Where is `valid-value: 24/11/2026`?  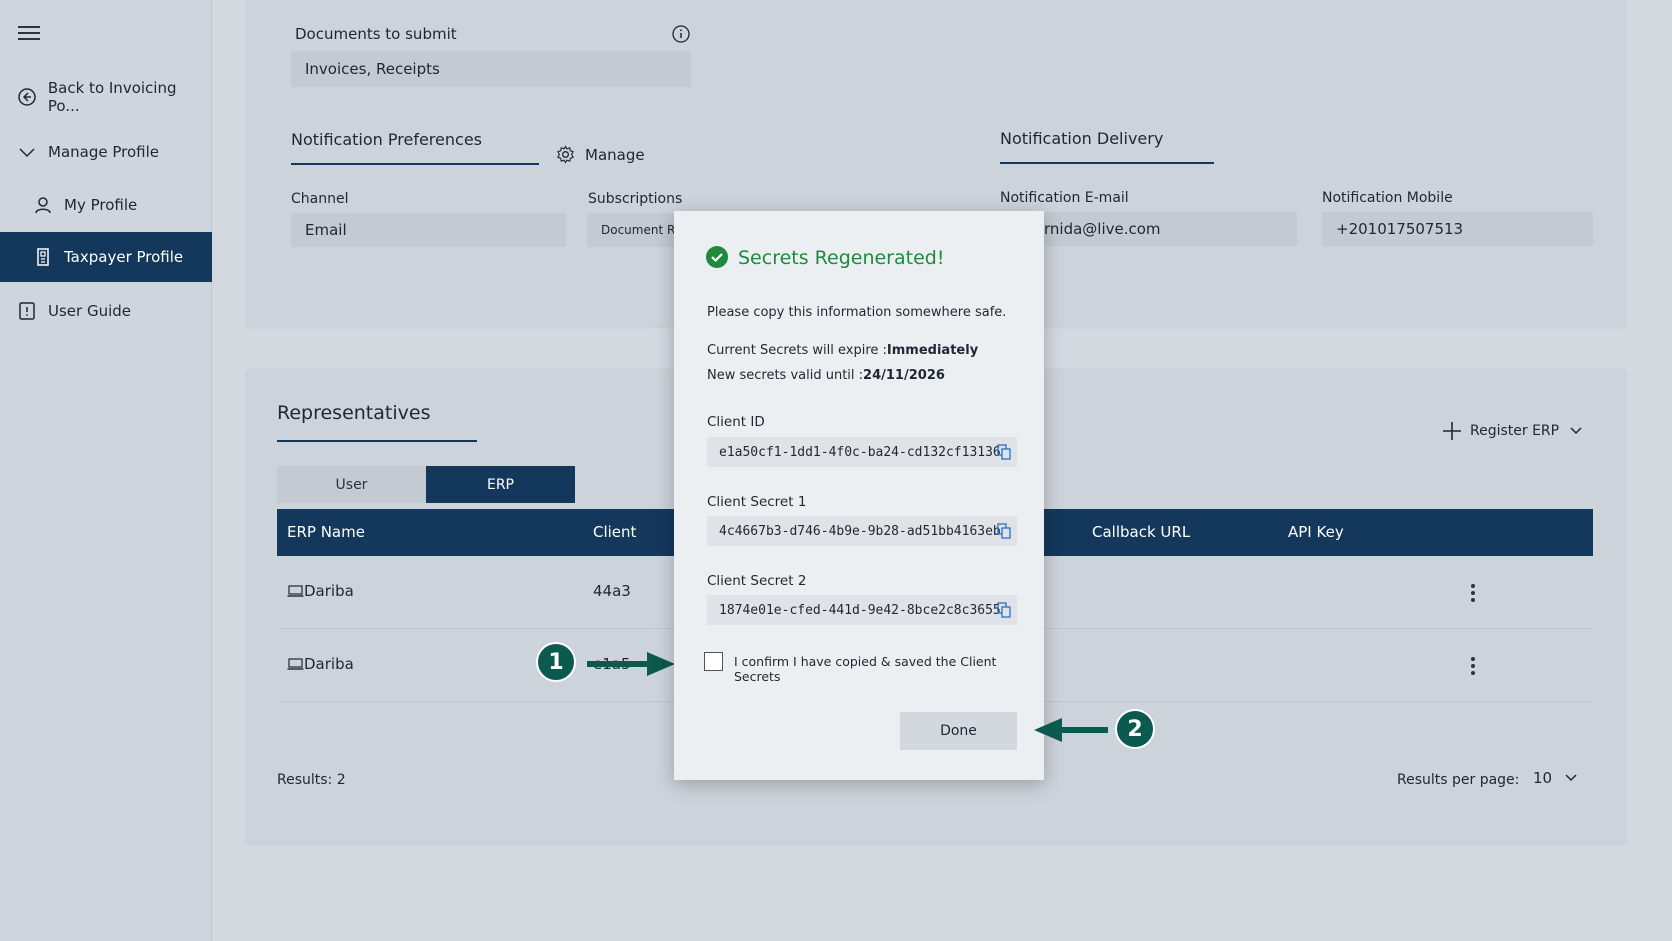
valid-value: 24/11/2026 is located at coordinates (904, 375).